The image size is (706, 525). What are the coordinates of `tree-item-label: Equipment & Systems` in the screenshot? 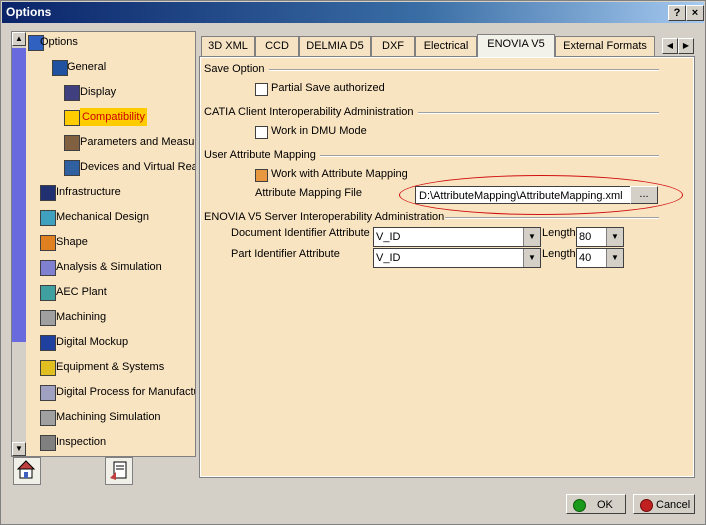 It's located at (110, 367).